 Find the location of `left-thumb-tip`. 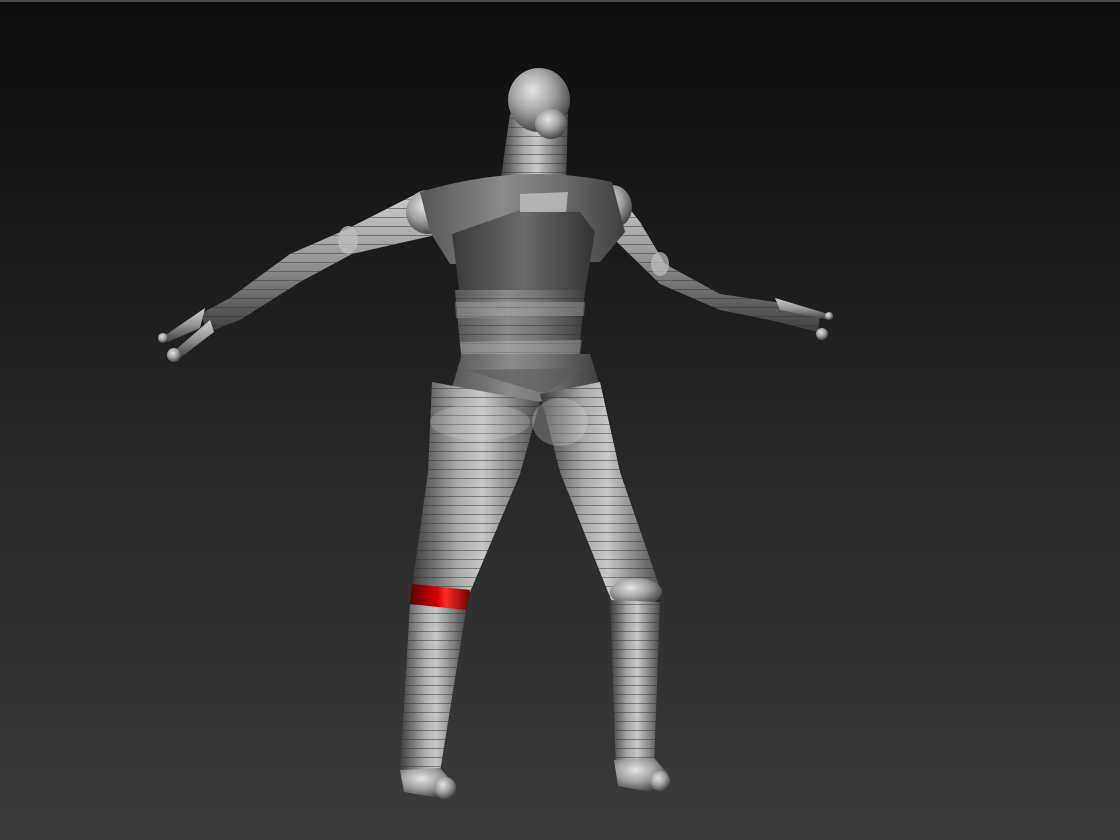

left-thumb-tip is located at coordinates (174, 355).